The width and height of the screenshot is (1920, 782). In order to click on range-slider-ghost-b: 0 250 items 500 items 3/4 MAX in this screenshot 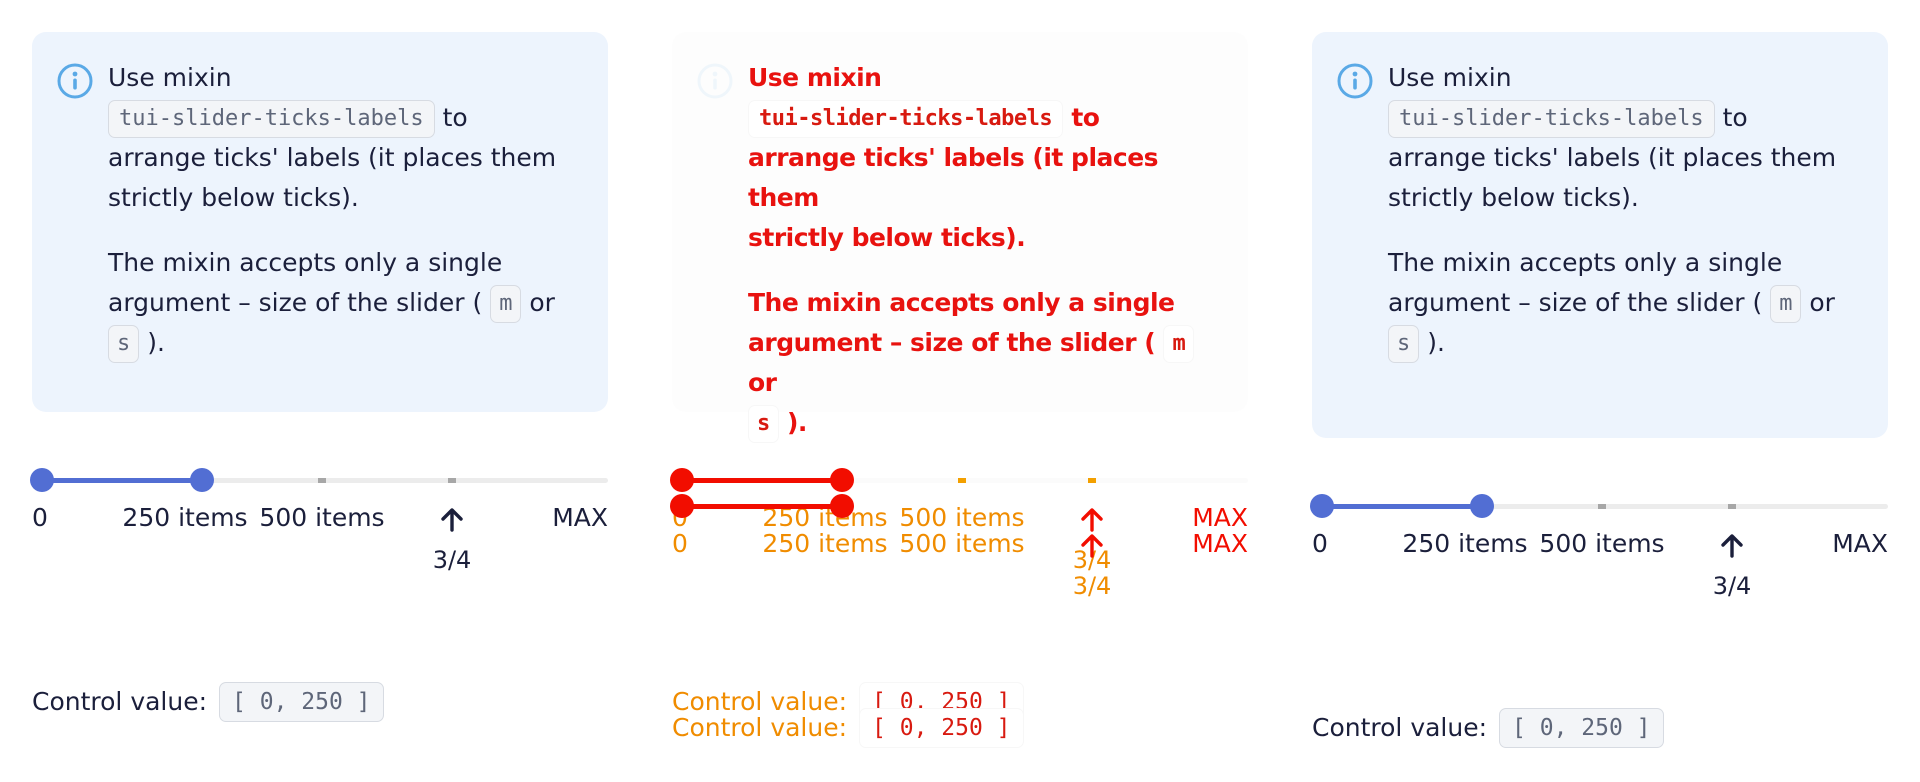, I will do `click(959, 554)`.